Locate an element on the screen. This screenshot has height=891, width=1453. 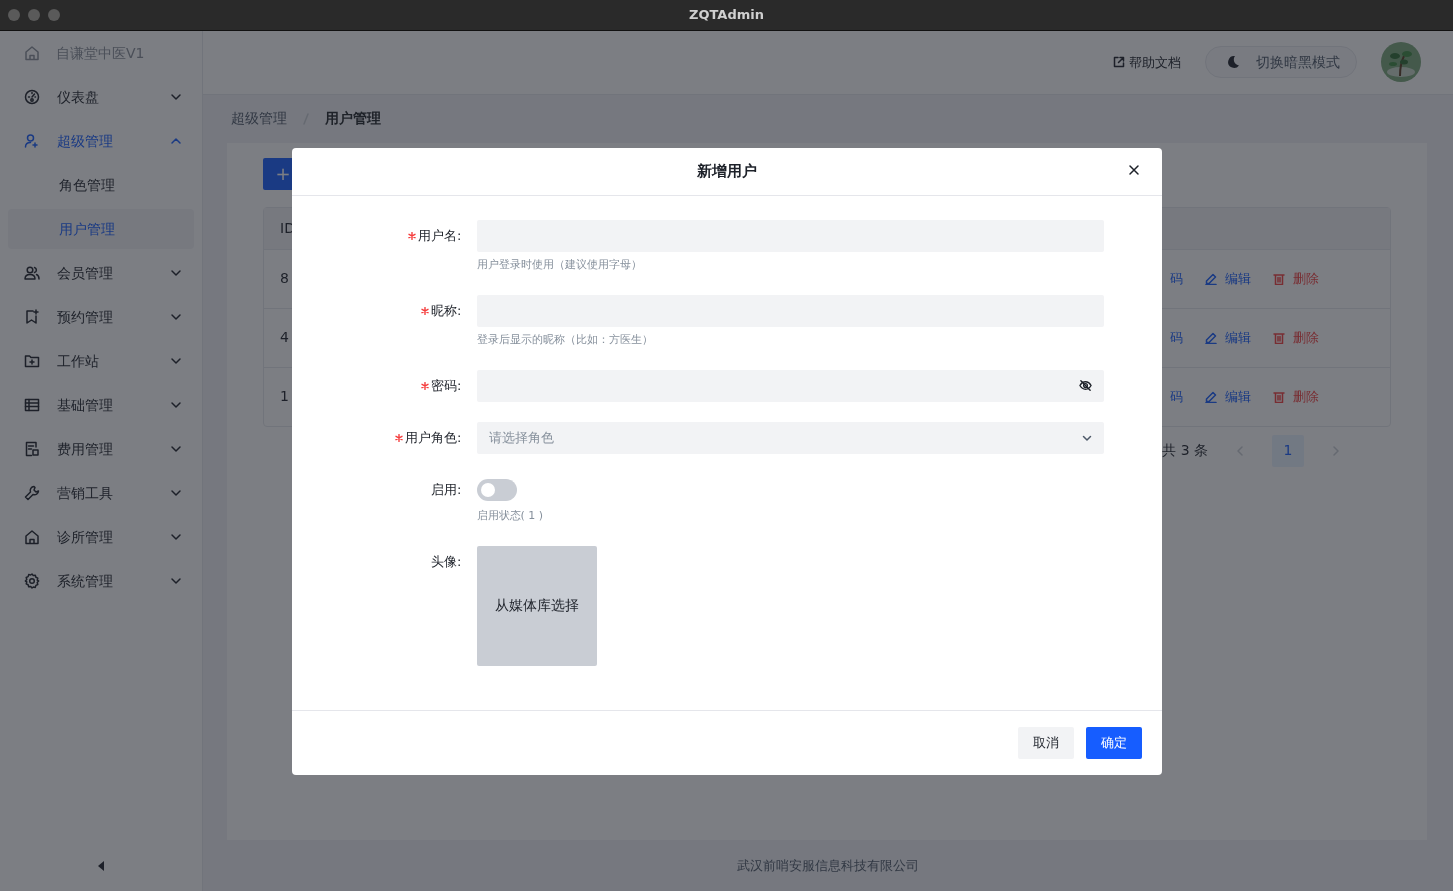
house-icon is located at coordinates (32, 537).